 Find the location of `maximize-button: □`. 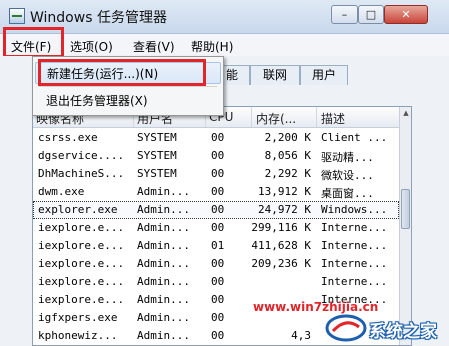

maximize-button: □ is located at coordinates (371, 14).